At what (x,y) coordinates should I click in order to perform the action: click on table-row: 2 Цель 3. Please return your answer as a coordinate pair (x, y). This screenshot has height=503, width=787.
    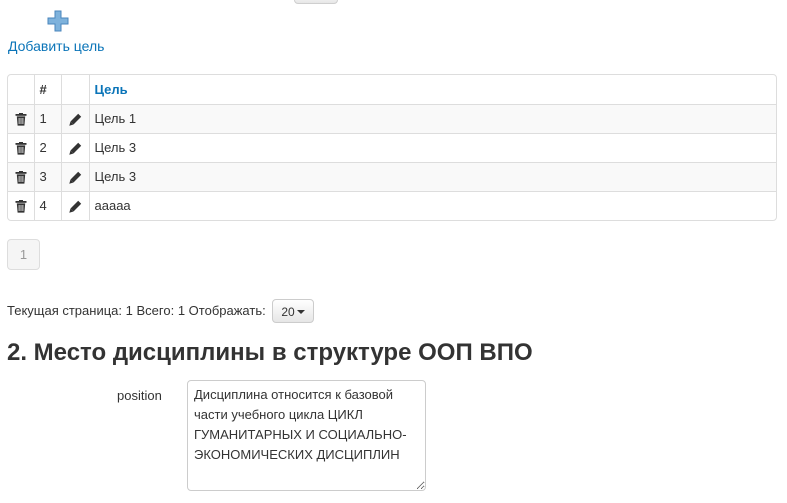
    Looking at the image, I should click on (392, 147).